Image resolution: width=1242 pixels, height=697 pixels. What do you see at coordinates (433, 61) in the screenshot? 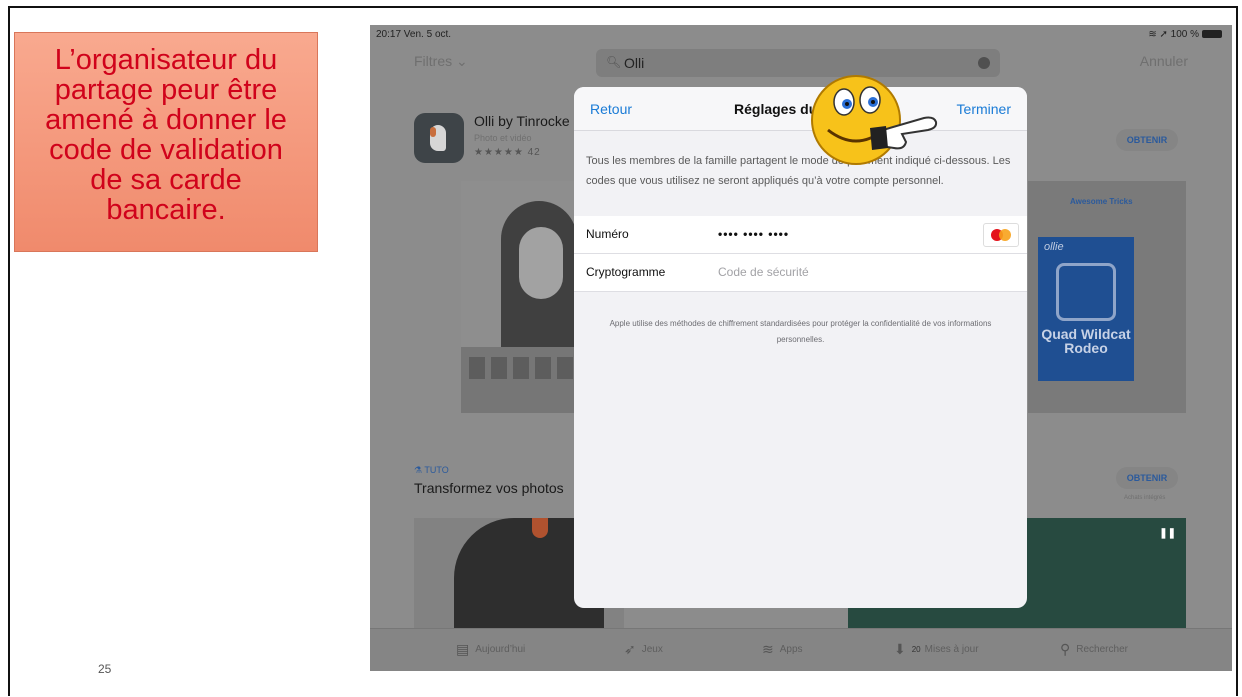
I see `filters-label: Filtres` at bounding box center [433, 61].